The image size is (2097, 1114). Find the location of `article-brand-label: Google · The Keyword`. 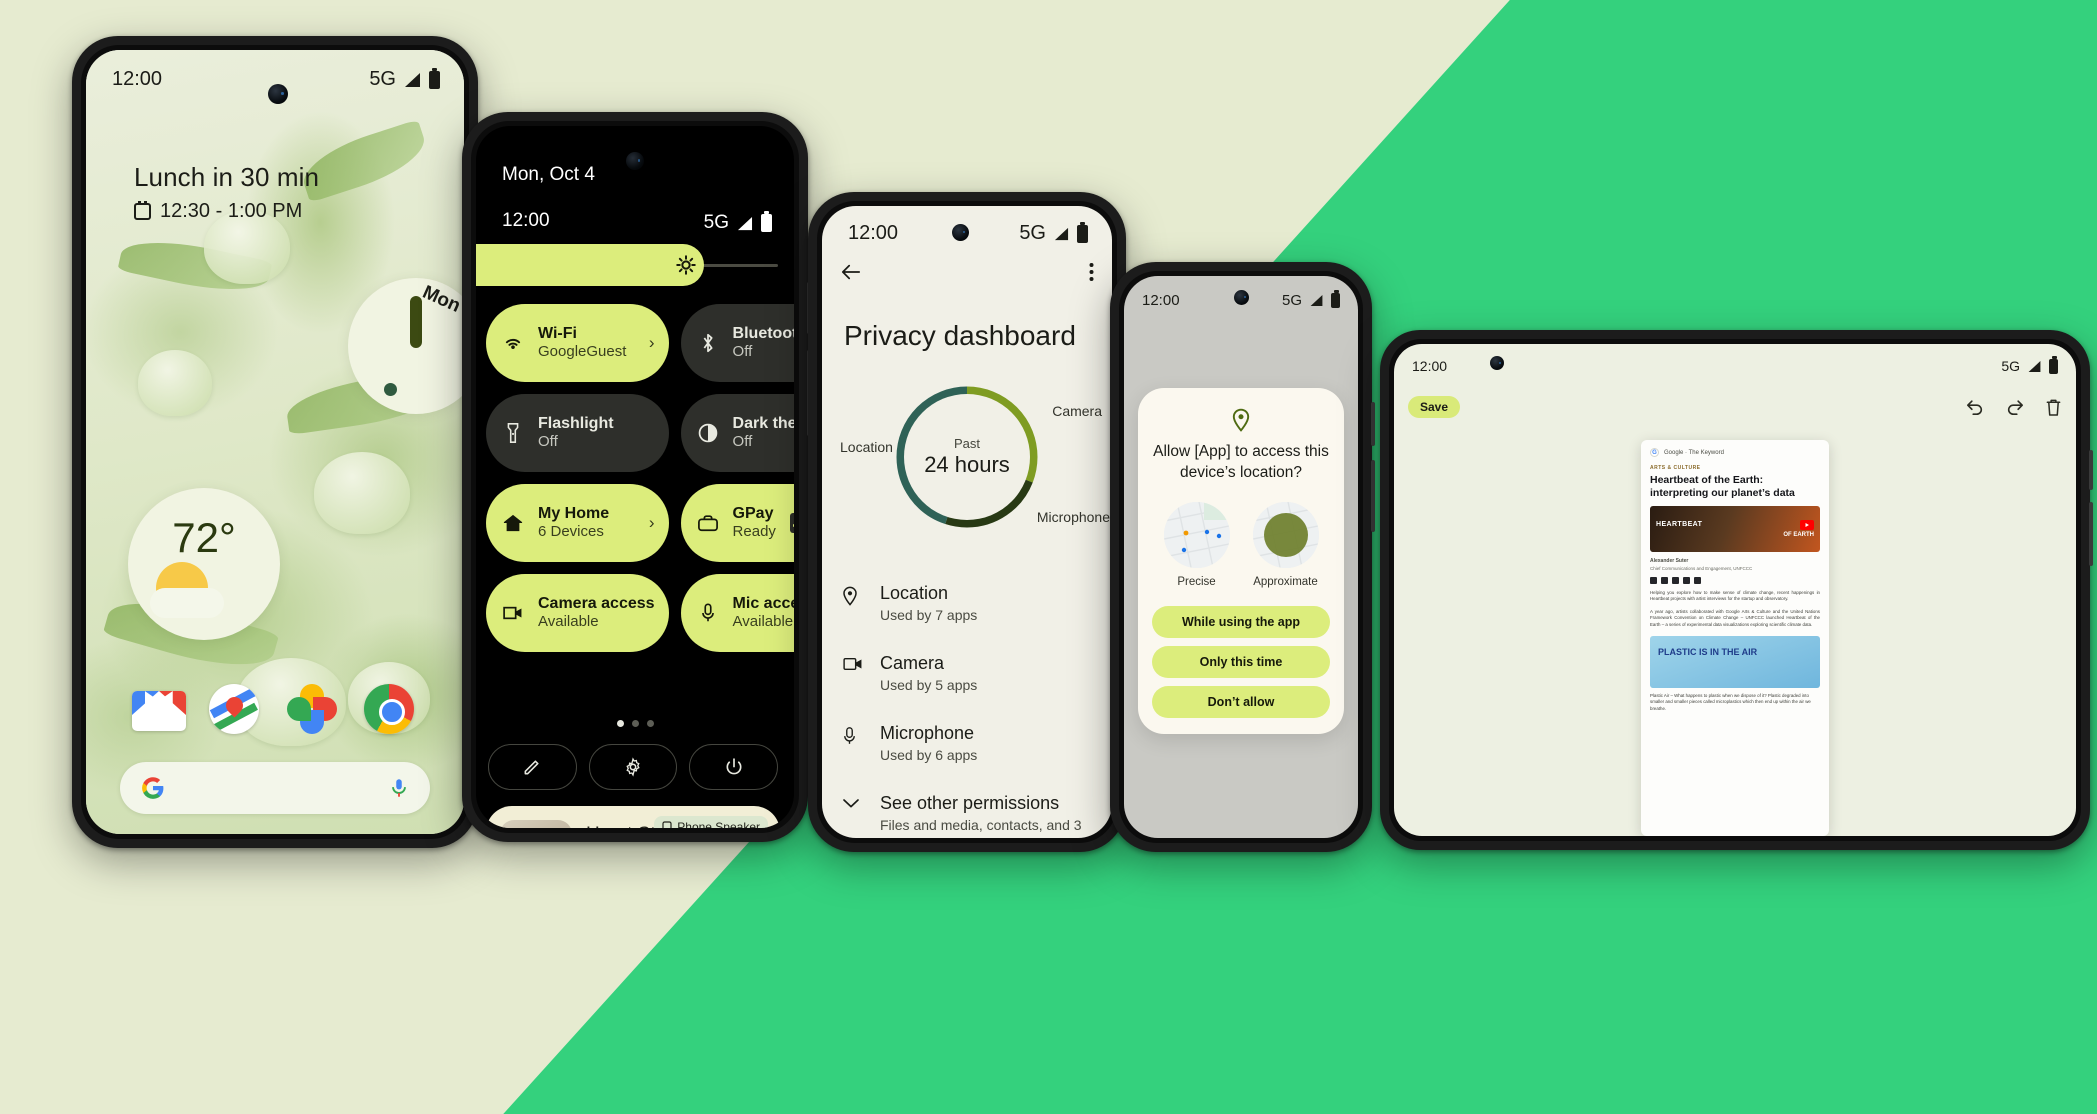

article-brand-label: Google · The Keyword is located at coordinates (1694, 452).